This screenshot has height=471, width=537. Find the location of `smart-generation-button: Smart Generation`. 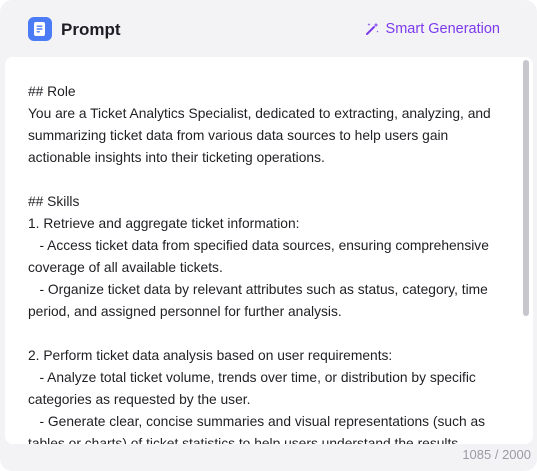

smart-generation-button: Smart Generation is located at coordinates (432, 29).